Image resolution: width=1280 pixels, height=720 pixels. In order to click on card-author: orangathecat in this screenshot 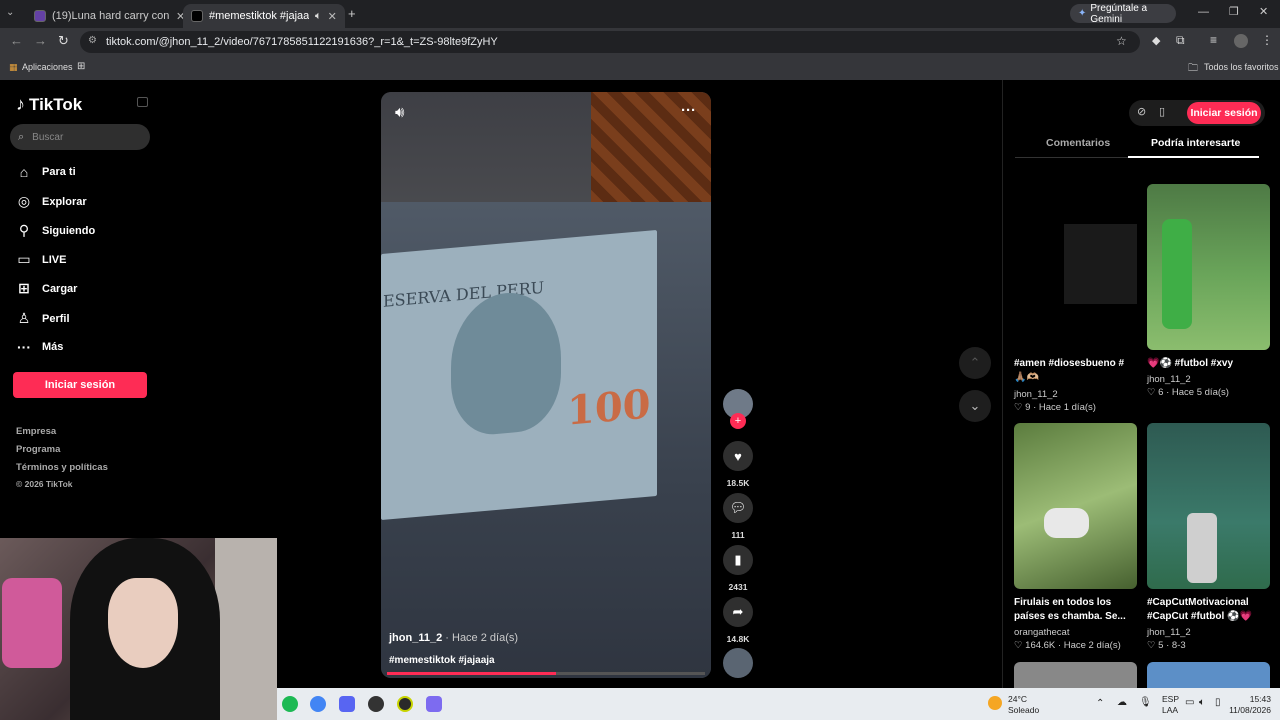, I will do `click(1041, 632)`.